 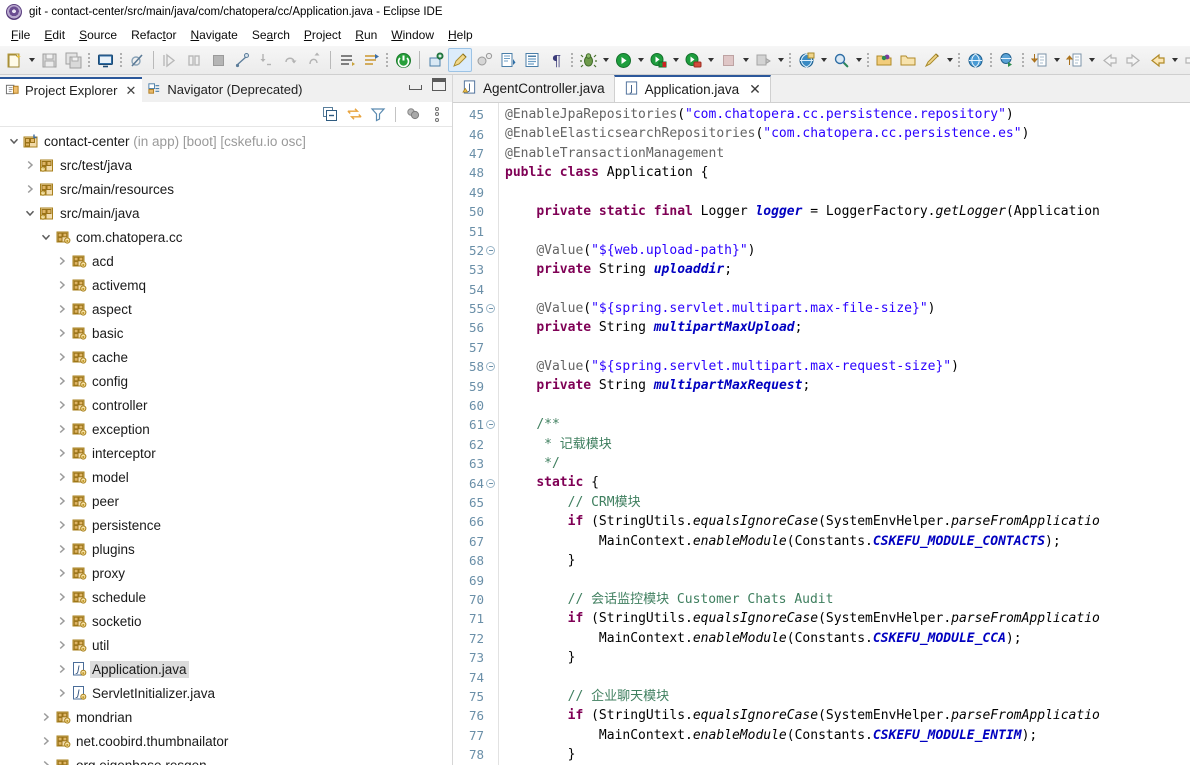 I want to click on previous-edit-icon, so click(x=1157, y=60).